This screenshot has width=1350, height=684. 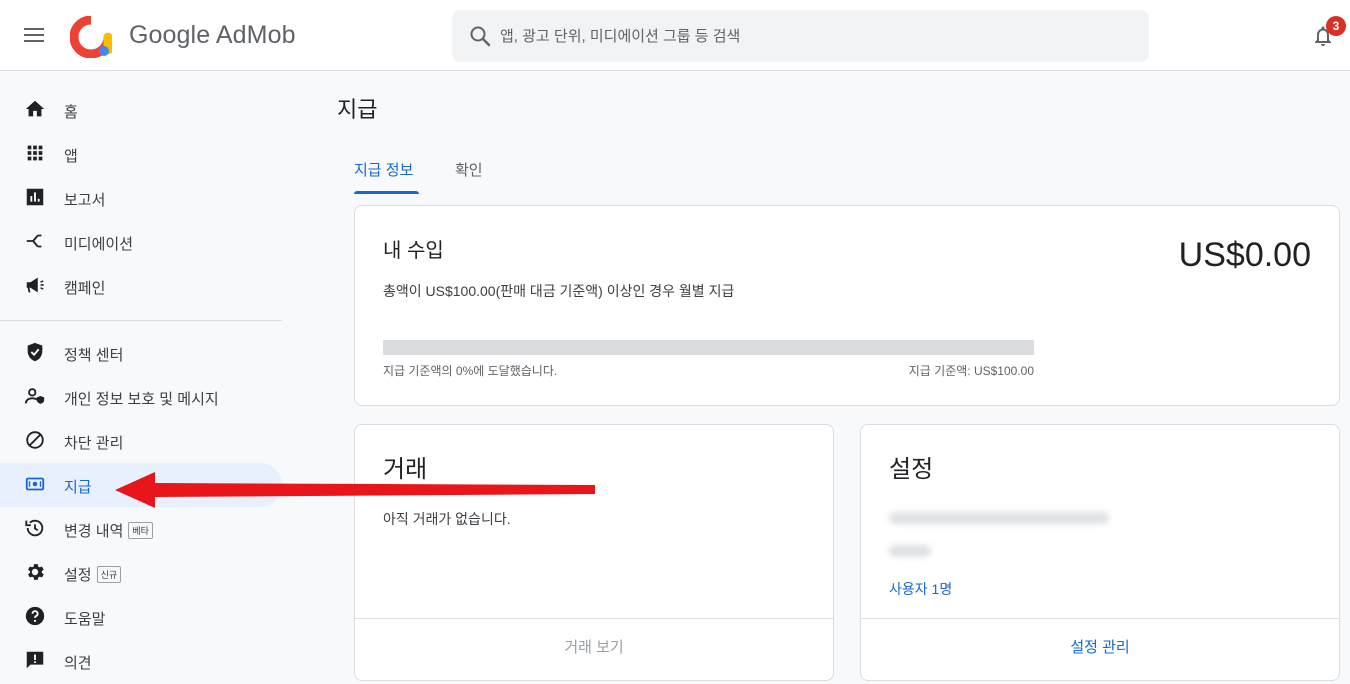 I want to click on tab-active-indicator, so click(x=386, y=192).